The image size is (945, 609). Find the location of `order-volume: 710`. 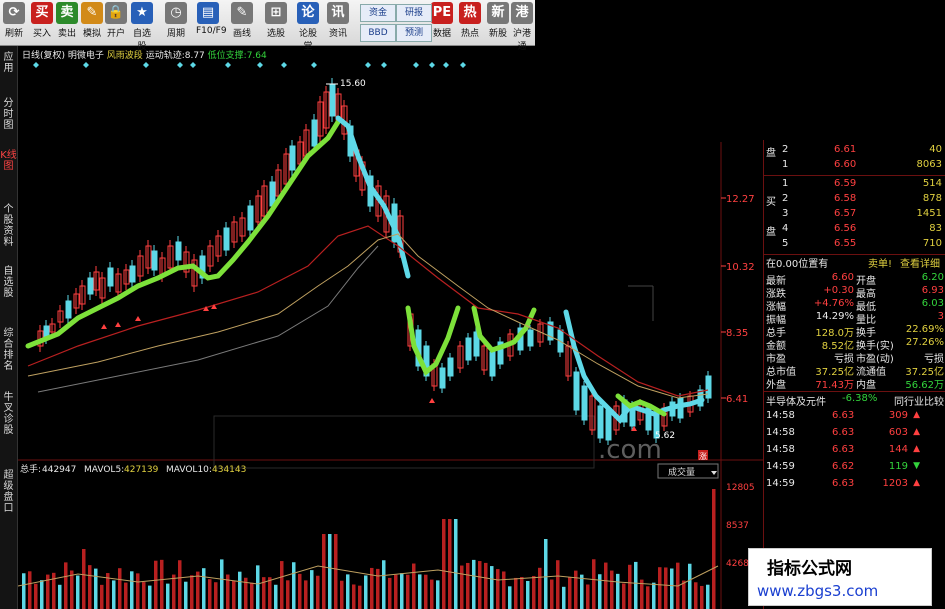

order-volume: 710 is located at coordinates (932, 243).